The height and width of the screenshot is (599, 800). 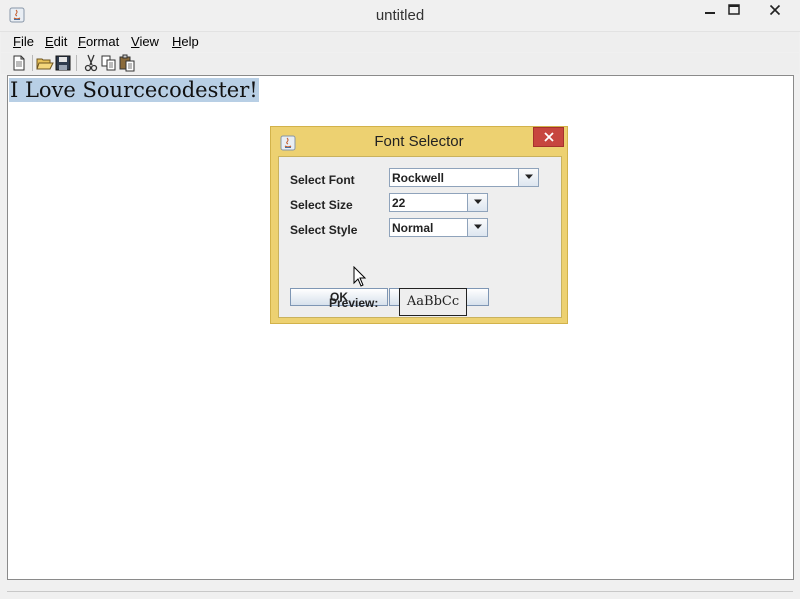 What do you see at coordinates (438, 202) in the screenshot?
I see `size-select: 22` at bounding box center [438, 202].